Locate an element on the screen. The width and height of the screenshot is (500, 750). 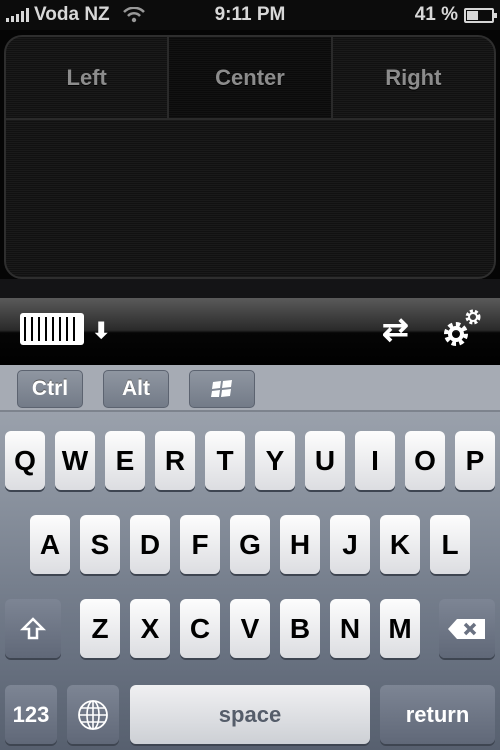
key-d: D is located at coordinates (150, 544).